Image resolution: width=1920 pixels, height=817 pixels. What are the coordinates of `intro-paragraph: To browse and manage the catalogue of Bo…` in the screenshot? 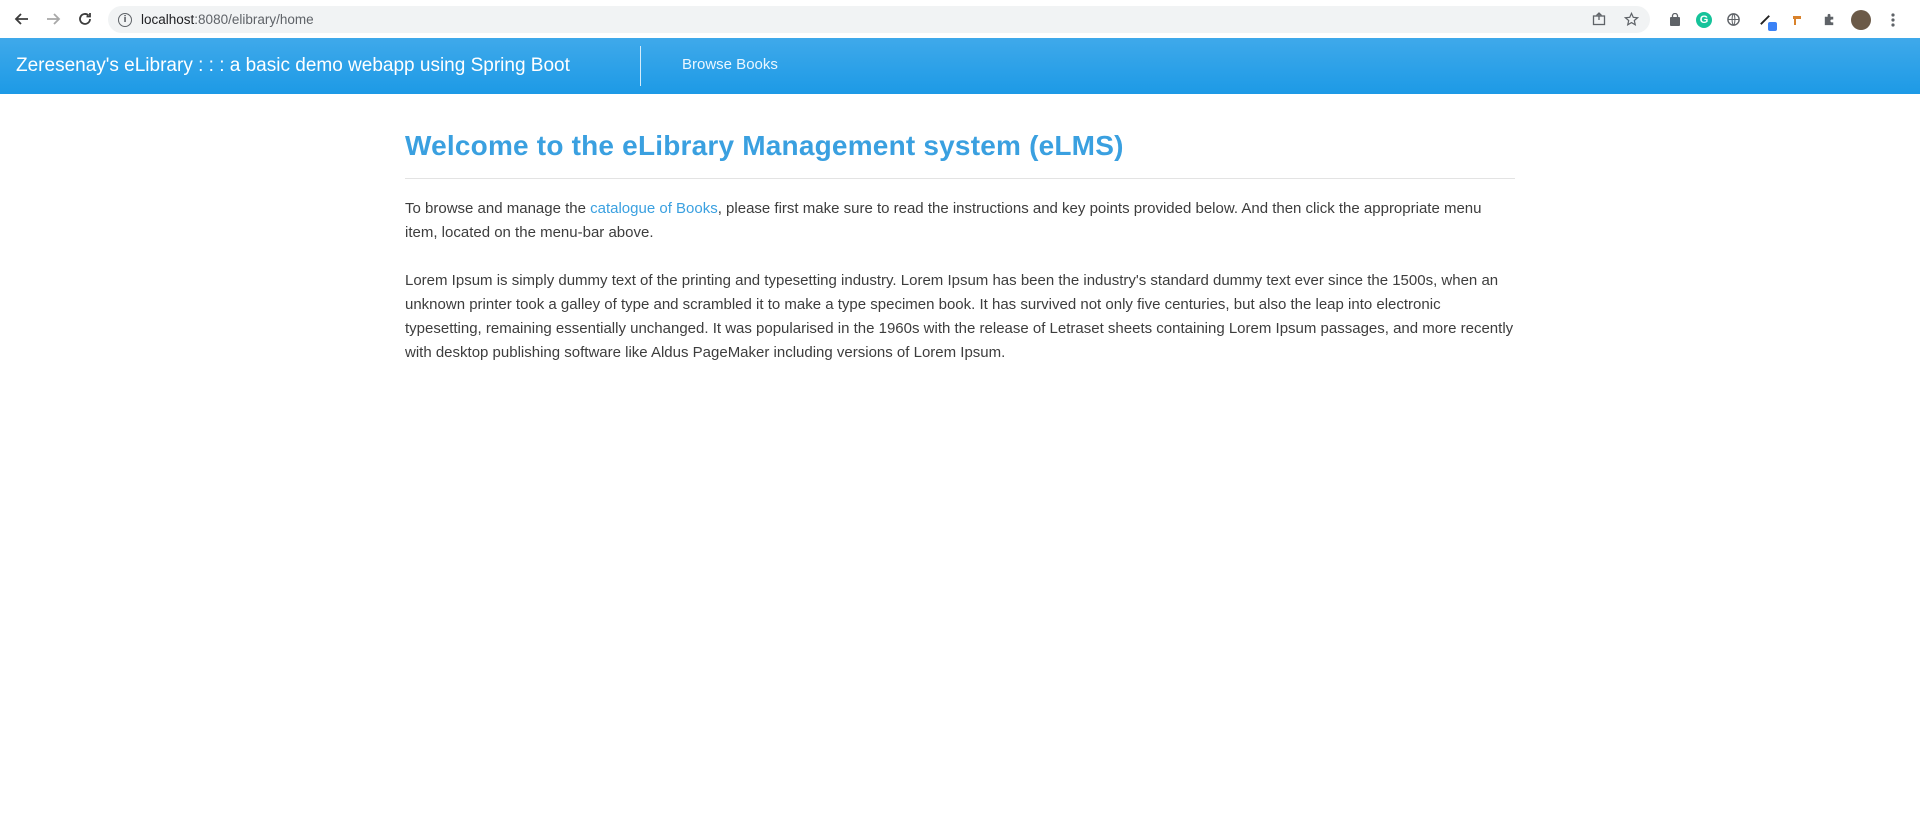 It's located at (960, 221).